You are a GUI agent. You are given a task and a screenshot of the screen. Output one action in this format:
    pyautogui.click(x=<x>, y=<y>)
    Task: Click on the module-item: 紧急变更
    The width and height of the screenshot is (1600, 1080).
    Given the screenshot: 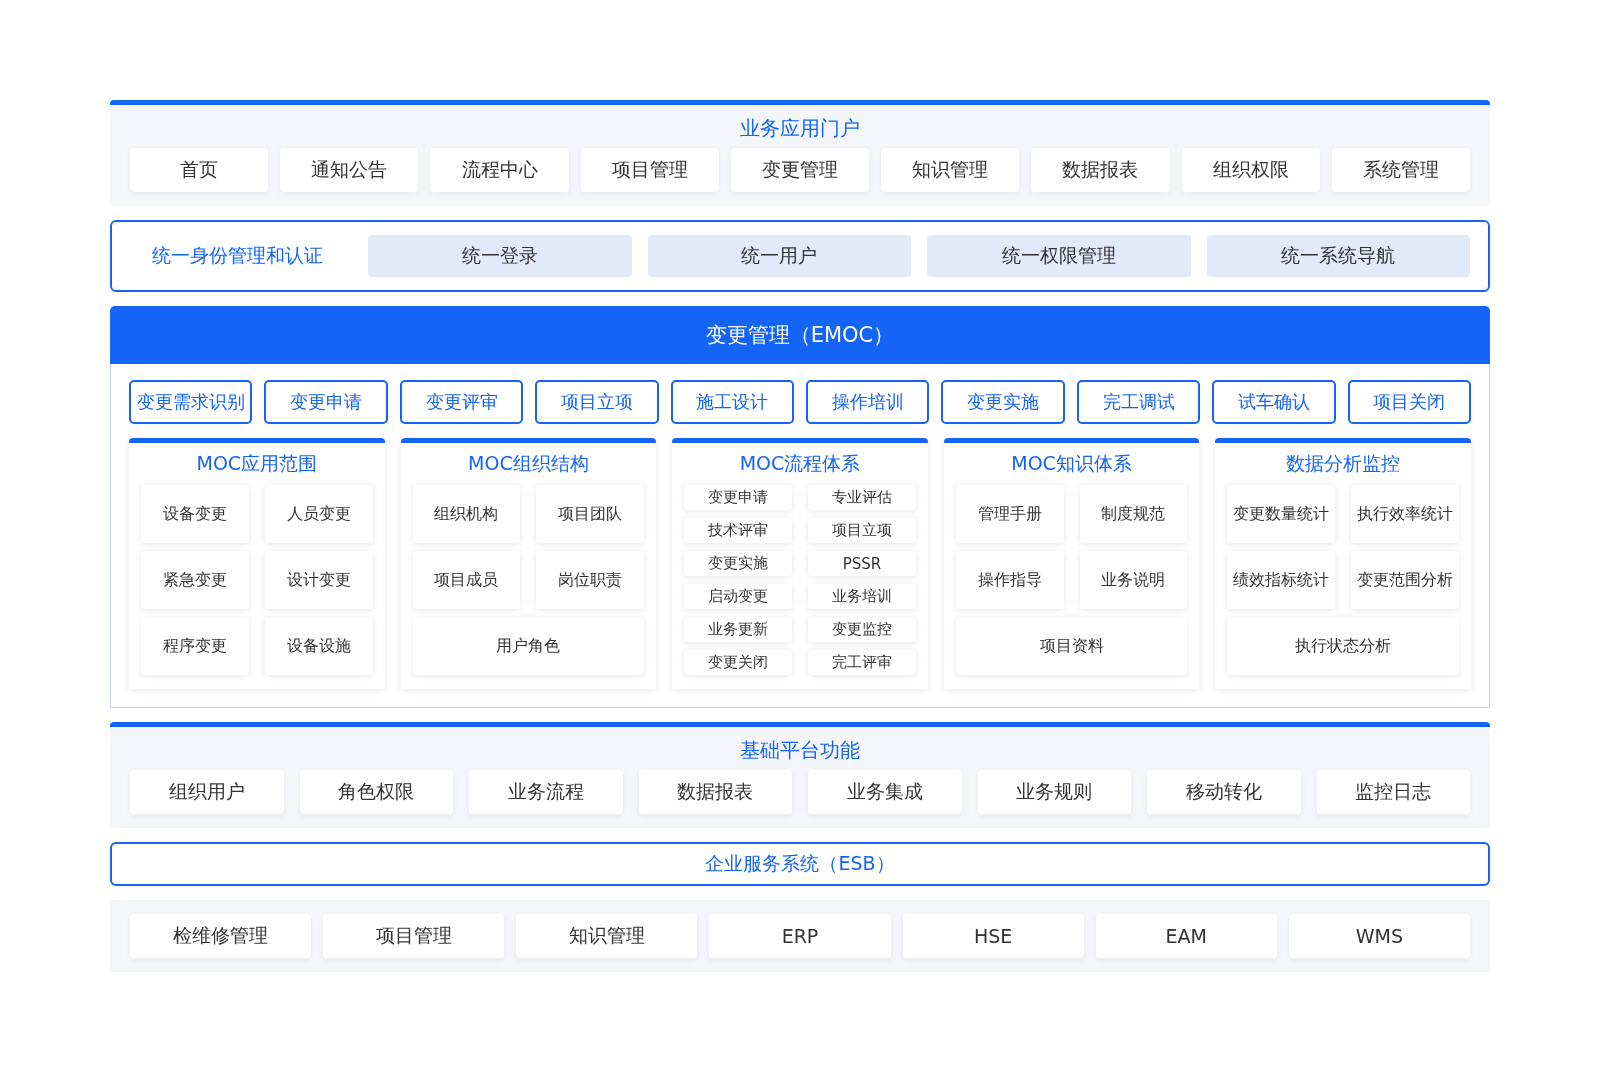 What is the action you would take?
    pyautogui.click(x=195, y=580)
    